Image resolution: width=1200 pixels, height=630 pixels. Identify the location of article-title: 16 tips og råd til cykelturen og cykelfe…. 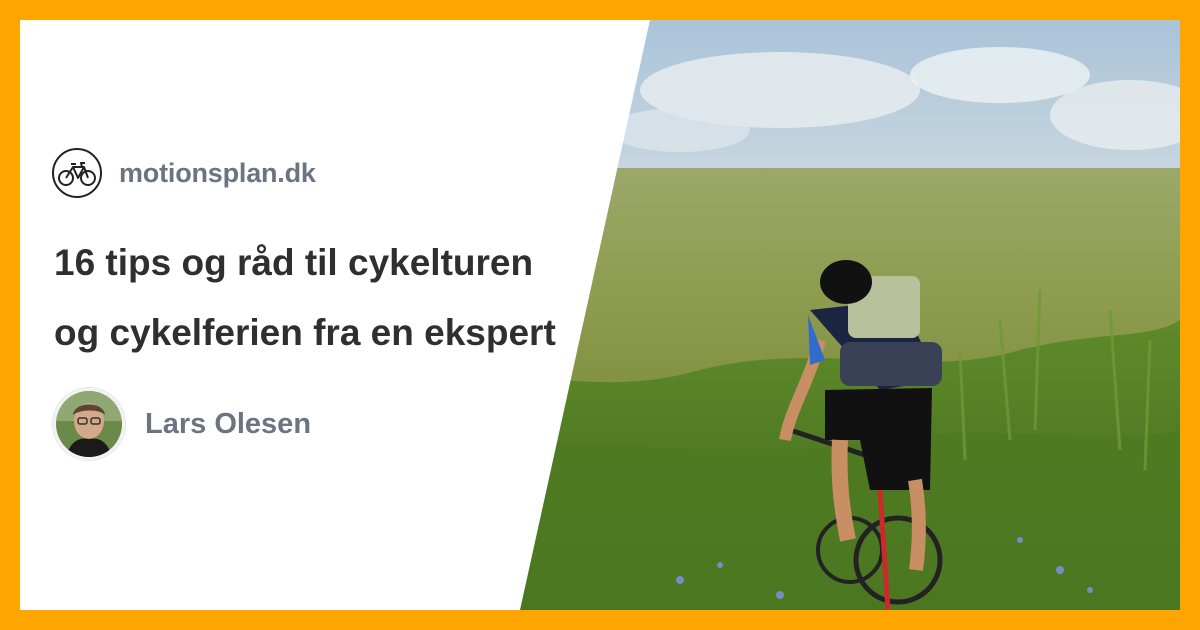
(317, 298).